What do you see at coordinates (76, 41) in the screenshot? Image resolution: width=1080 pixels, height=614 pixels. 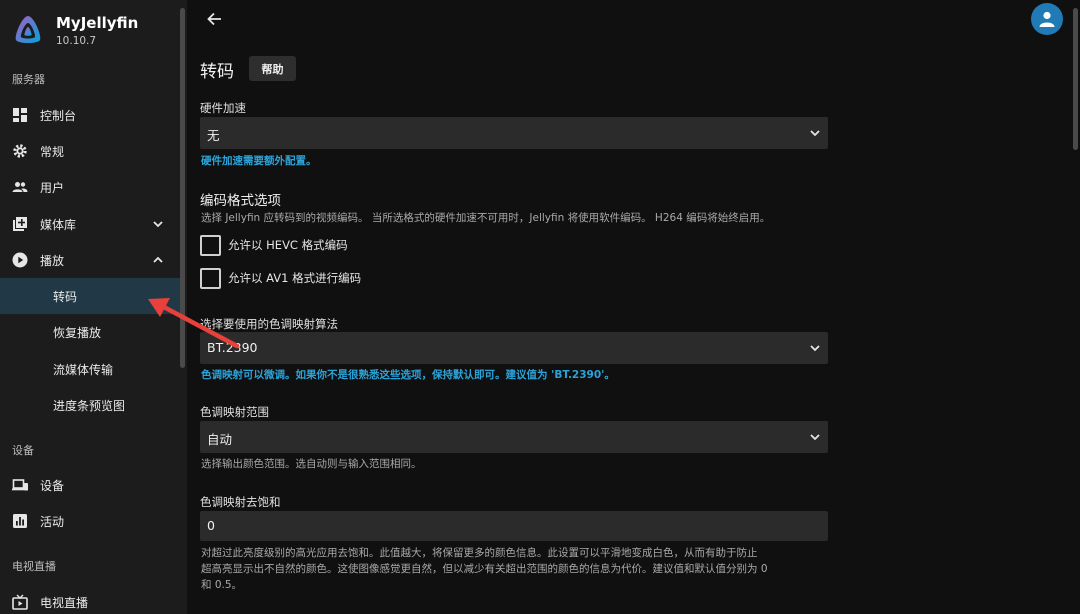 I see `app-version: 10.10.7` at bounding box center [76, 41].